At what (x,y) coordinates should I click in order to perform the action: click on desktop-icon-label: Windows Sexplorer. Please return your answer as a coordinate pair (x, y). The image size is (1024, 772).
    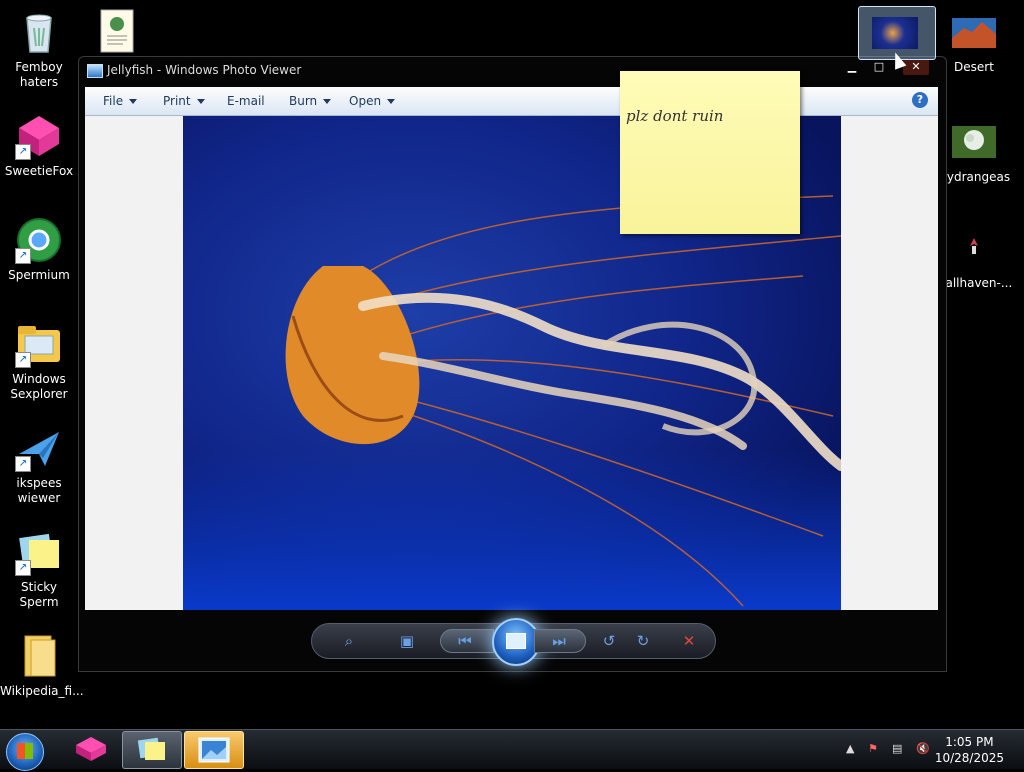
    Looking at the image, I should click on (39, 386).